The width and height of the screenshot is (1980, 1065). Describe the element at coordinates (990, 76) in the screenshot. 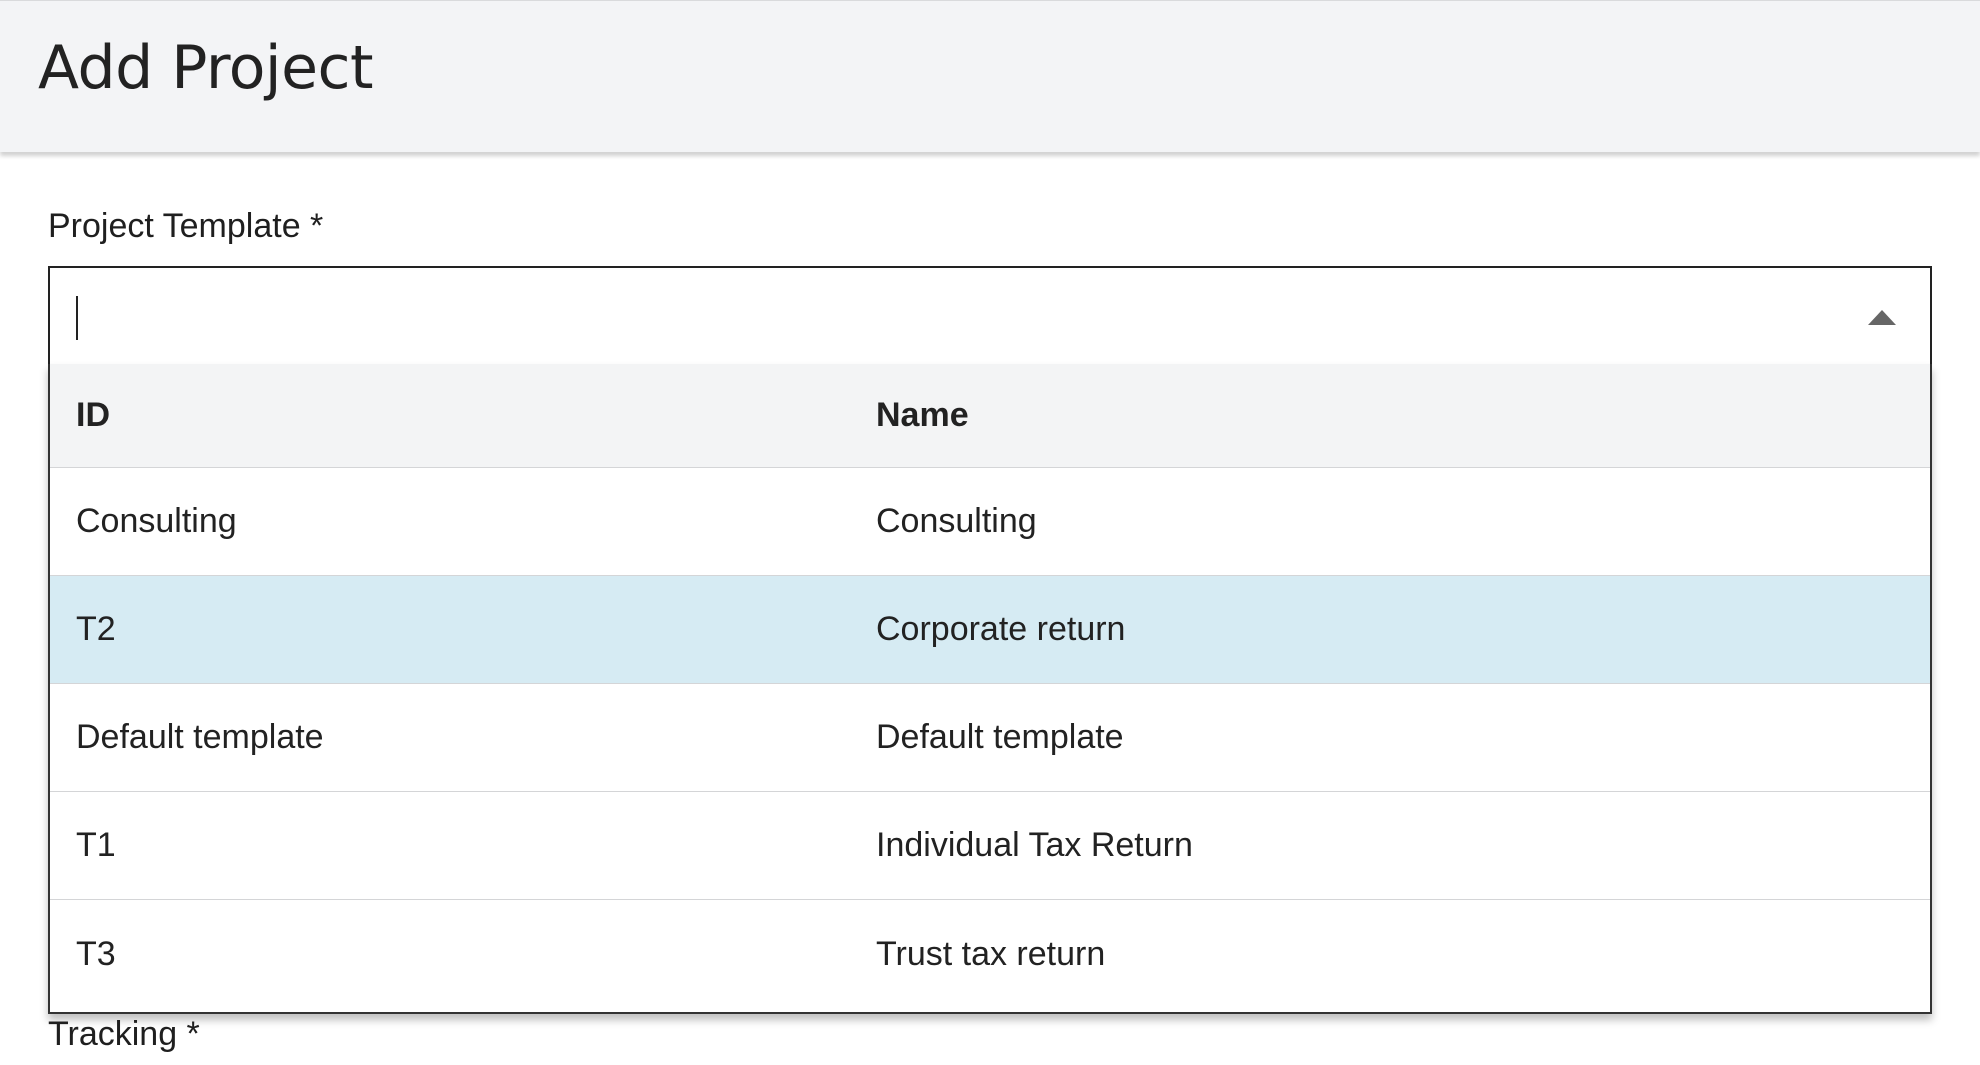

I see `page-header: Add Project` at that location.